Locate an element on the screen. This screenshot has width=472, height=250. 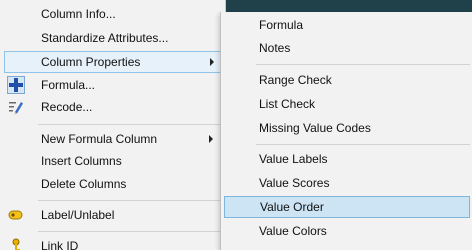
submenu-item-range-check: Range Check is located at coordinates (346, 80).